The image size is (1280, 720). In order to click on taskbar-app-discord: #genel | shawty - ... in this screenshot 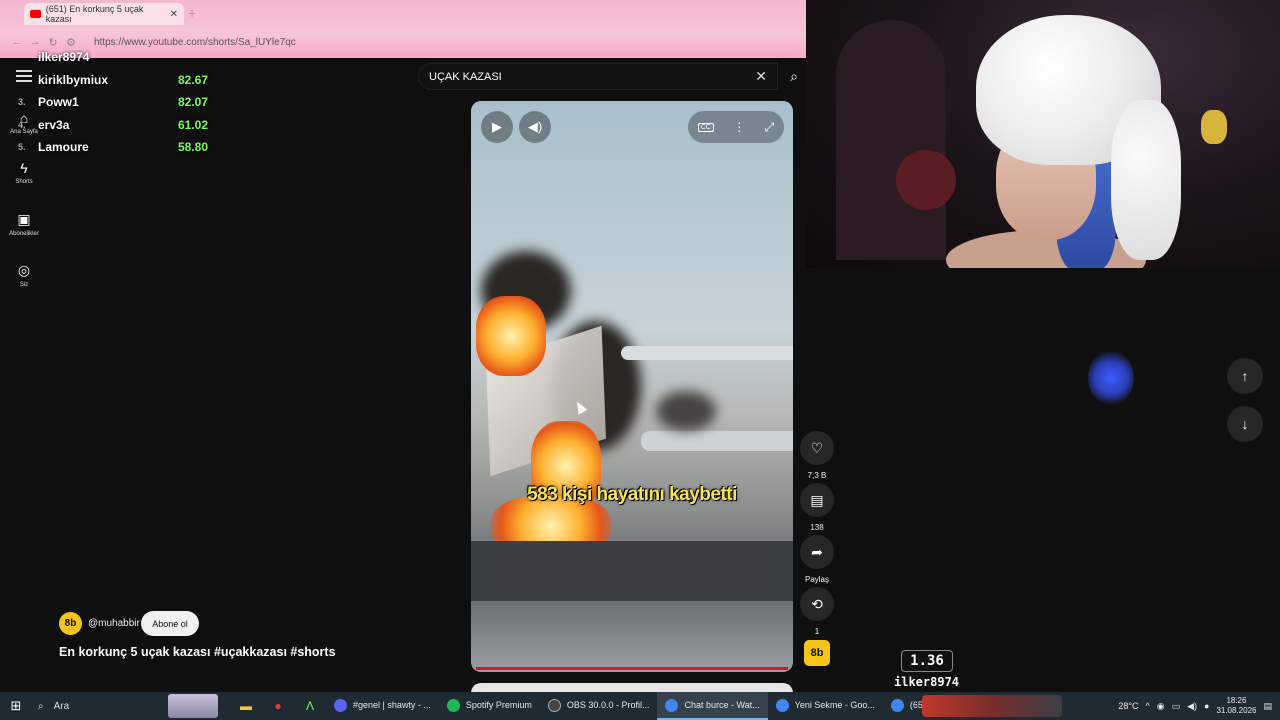, I will do `click(382, 706)`.